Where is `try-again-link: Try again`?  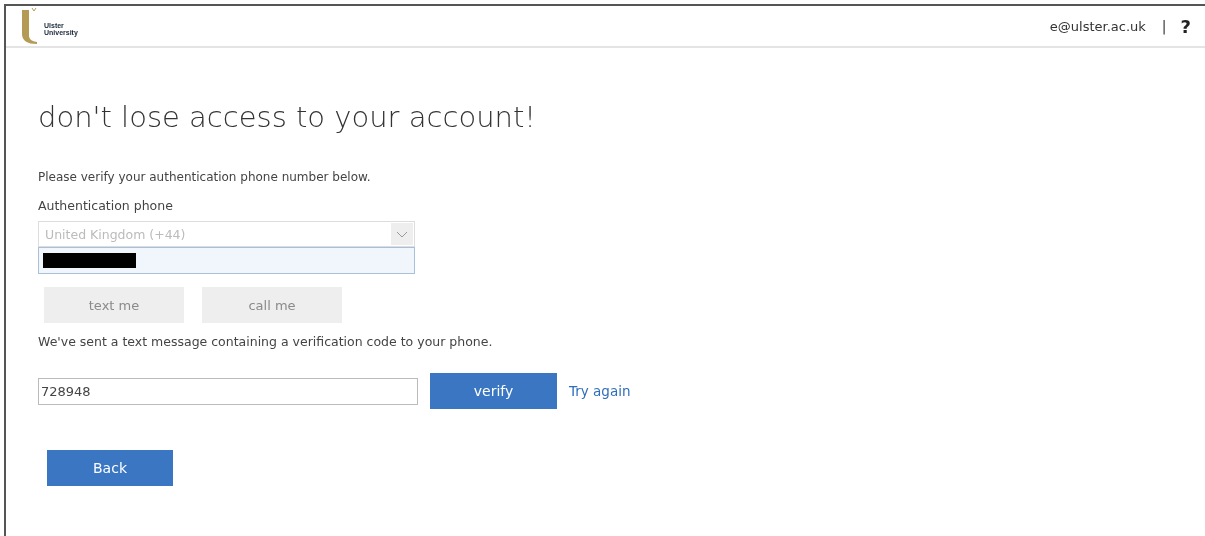 try-again-link: Try again is located at coordinates (600, 391).